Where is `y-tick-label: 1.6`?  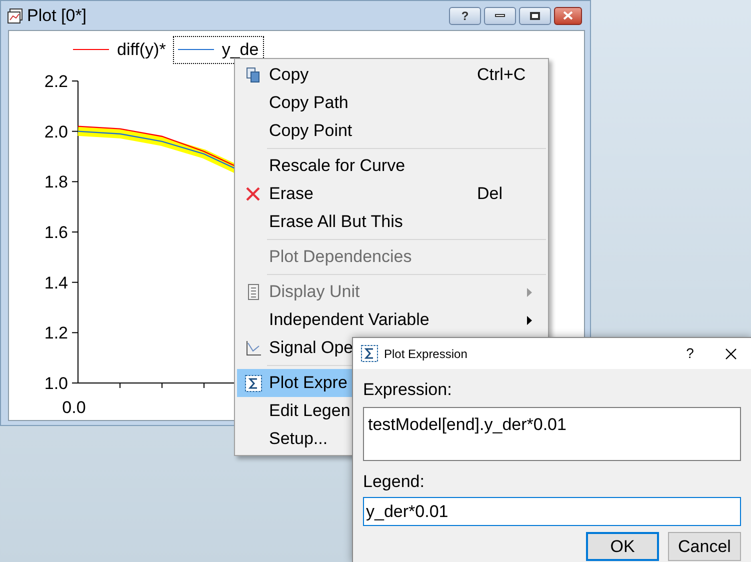
y-tick-label: 1.6 is located at coordinates (56, 232).